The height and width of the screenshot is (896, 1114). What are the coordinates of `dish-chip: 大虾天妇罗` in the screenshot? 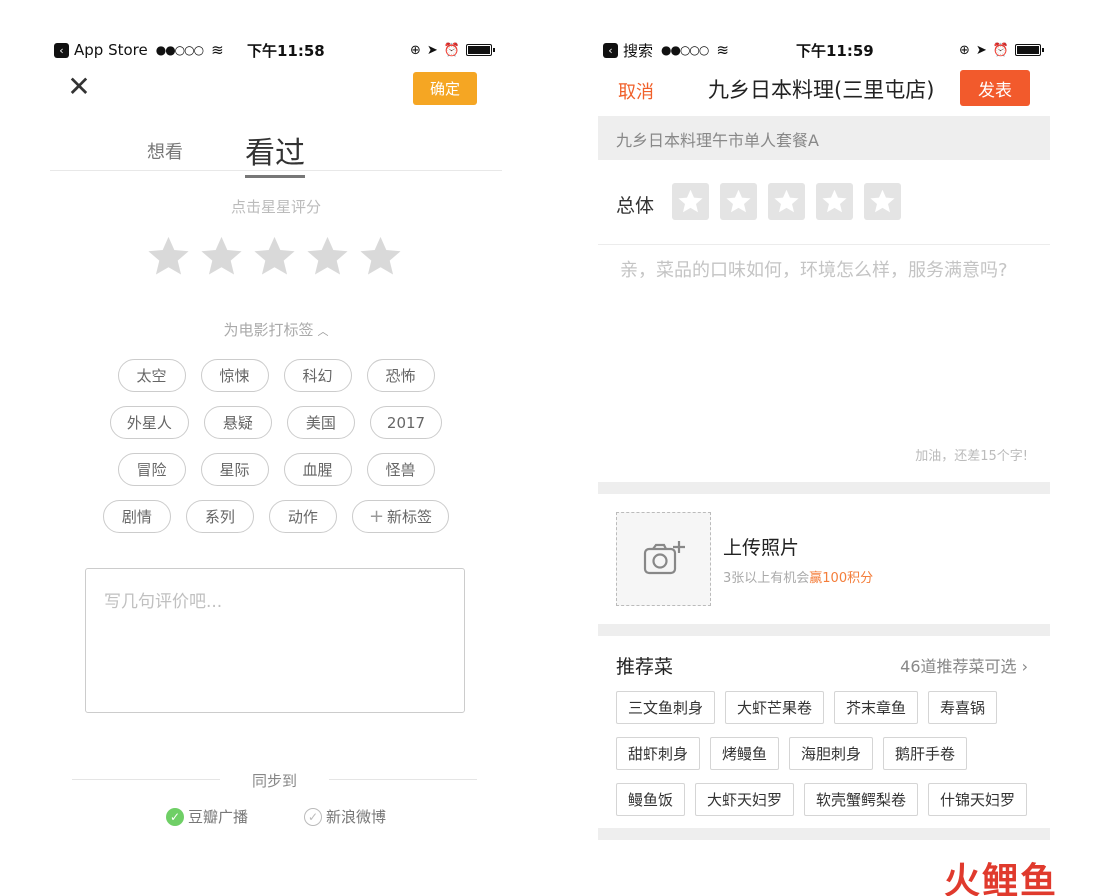 It's located at (745, 799).